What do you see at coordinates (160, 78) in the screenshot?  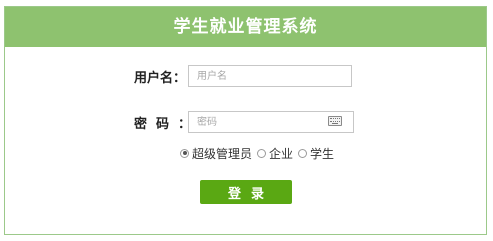 I see `username-label: 用户名：` at bounding box center [160, 78].